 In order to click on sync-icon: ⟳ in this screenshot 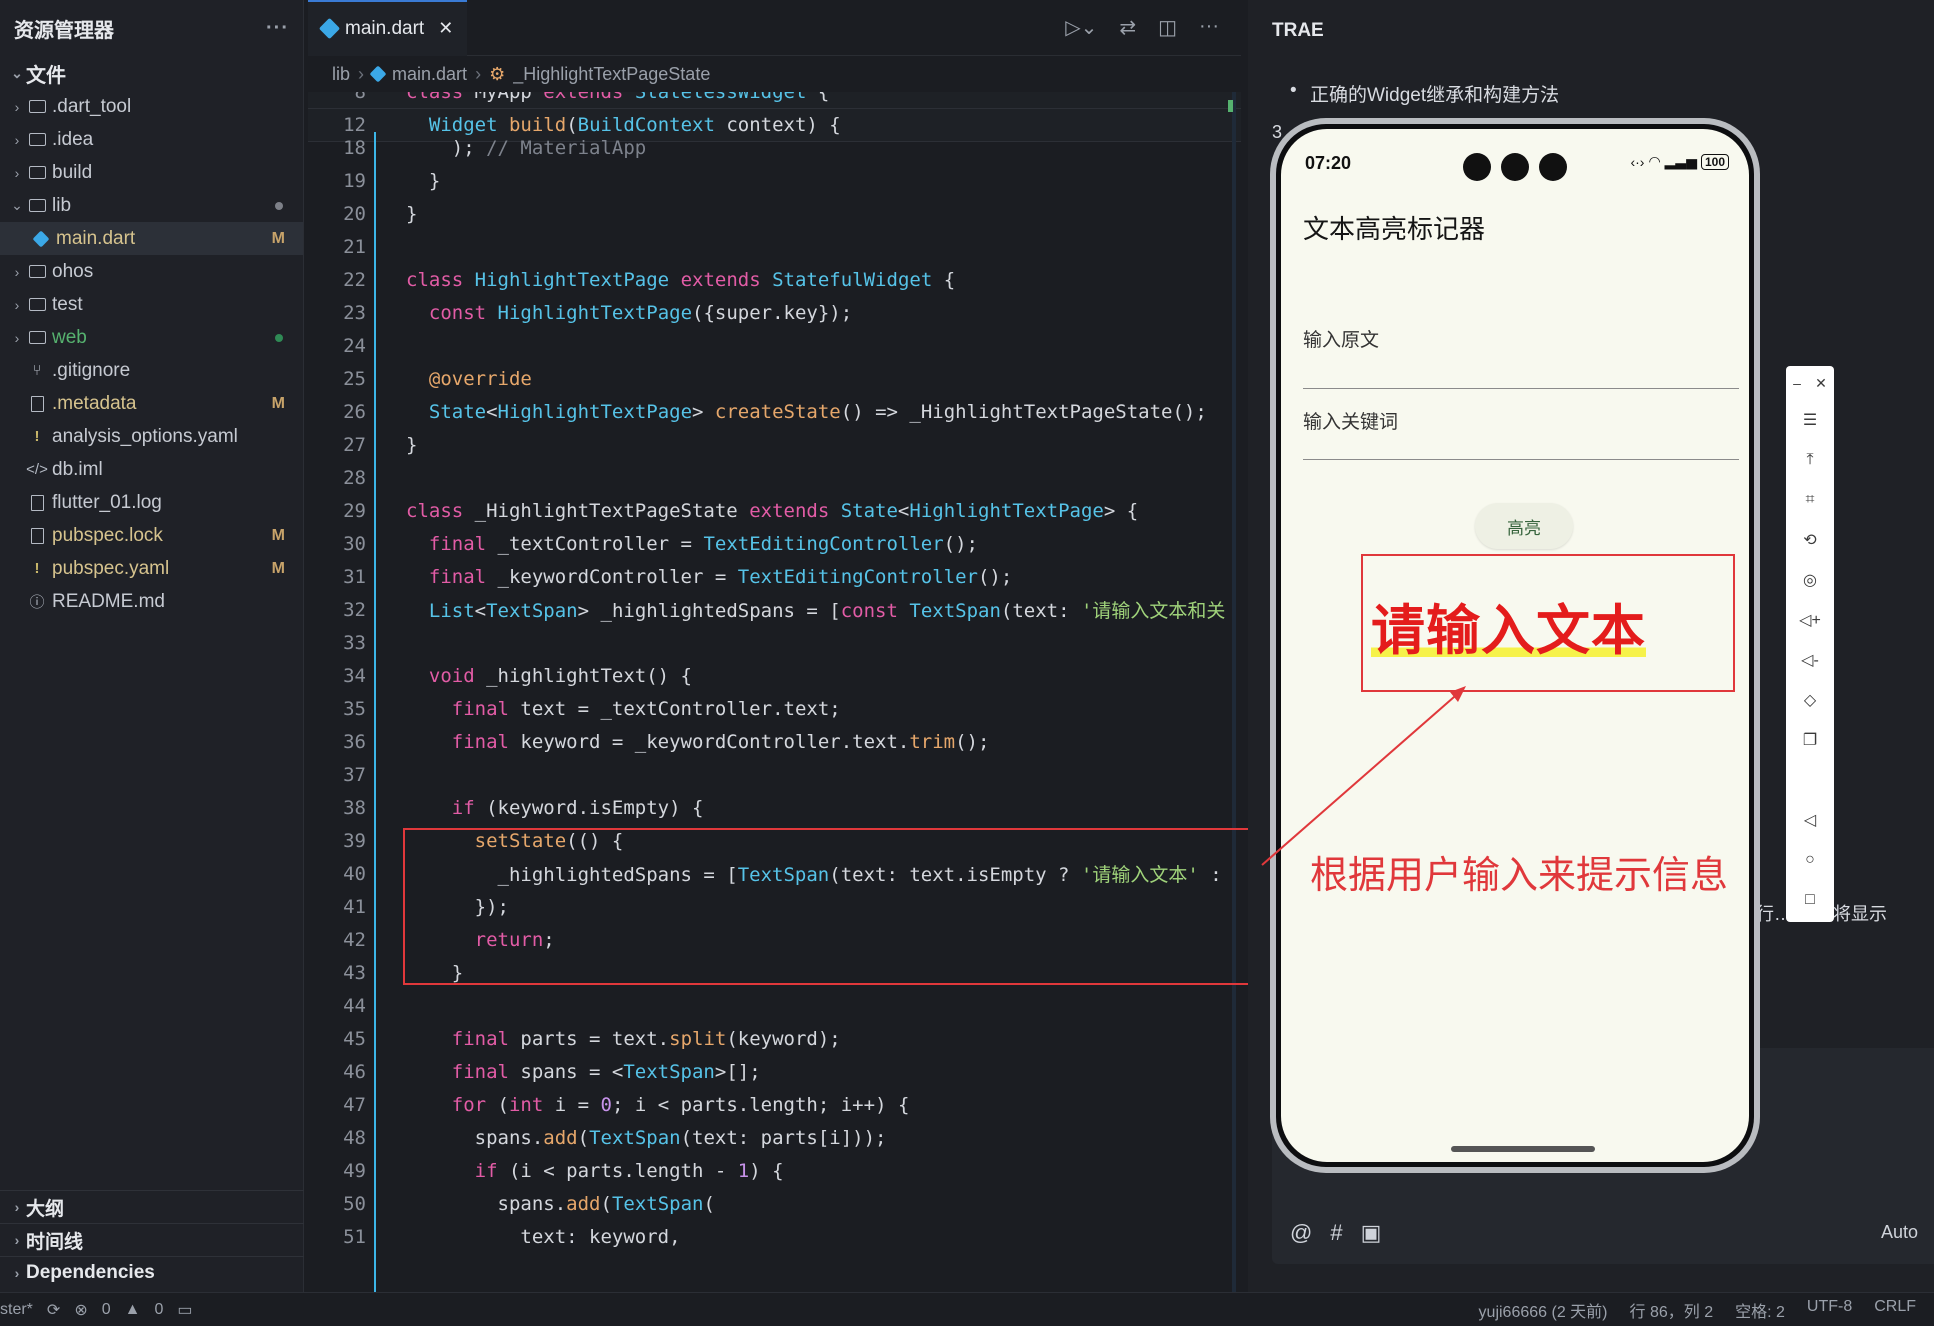, I will do `click(53, 1310)`.